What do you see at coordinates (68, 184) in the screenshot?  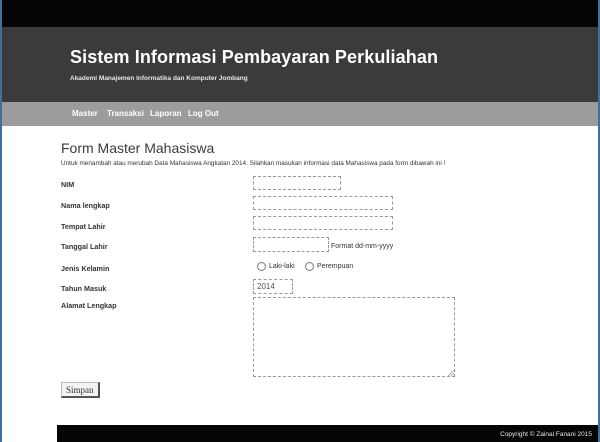 I see `nim-label: NIM` at bounding box center [68, 184].